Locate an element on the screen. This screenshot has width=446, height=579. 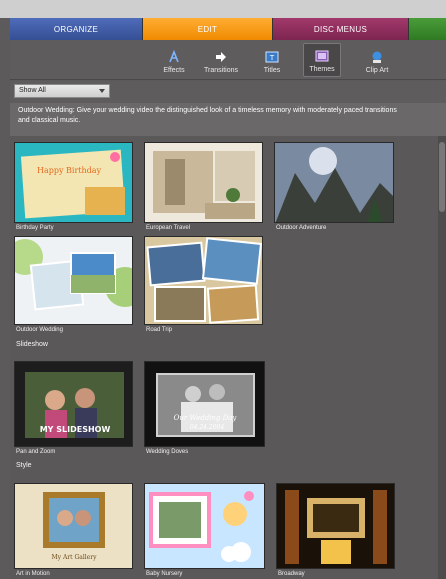
theme-thumbnail-broadway is located at coordinates (335, 526).